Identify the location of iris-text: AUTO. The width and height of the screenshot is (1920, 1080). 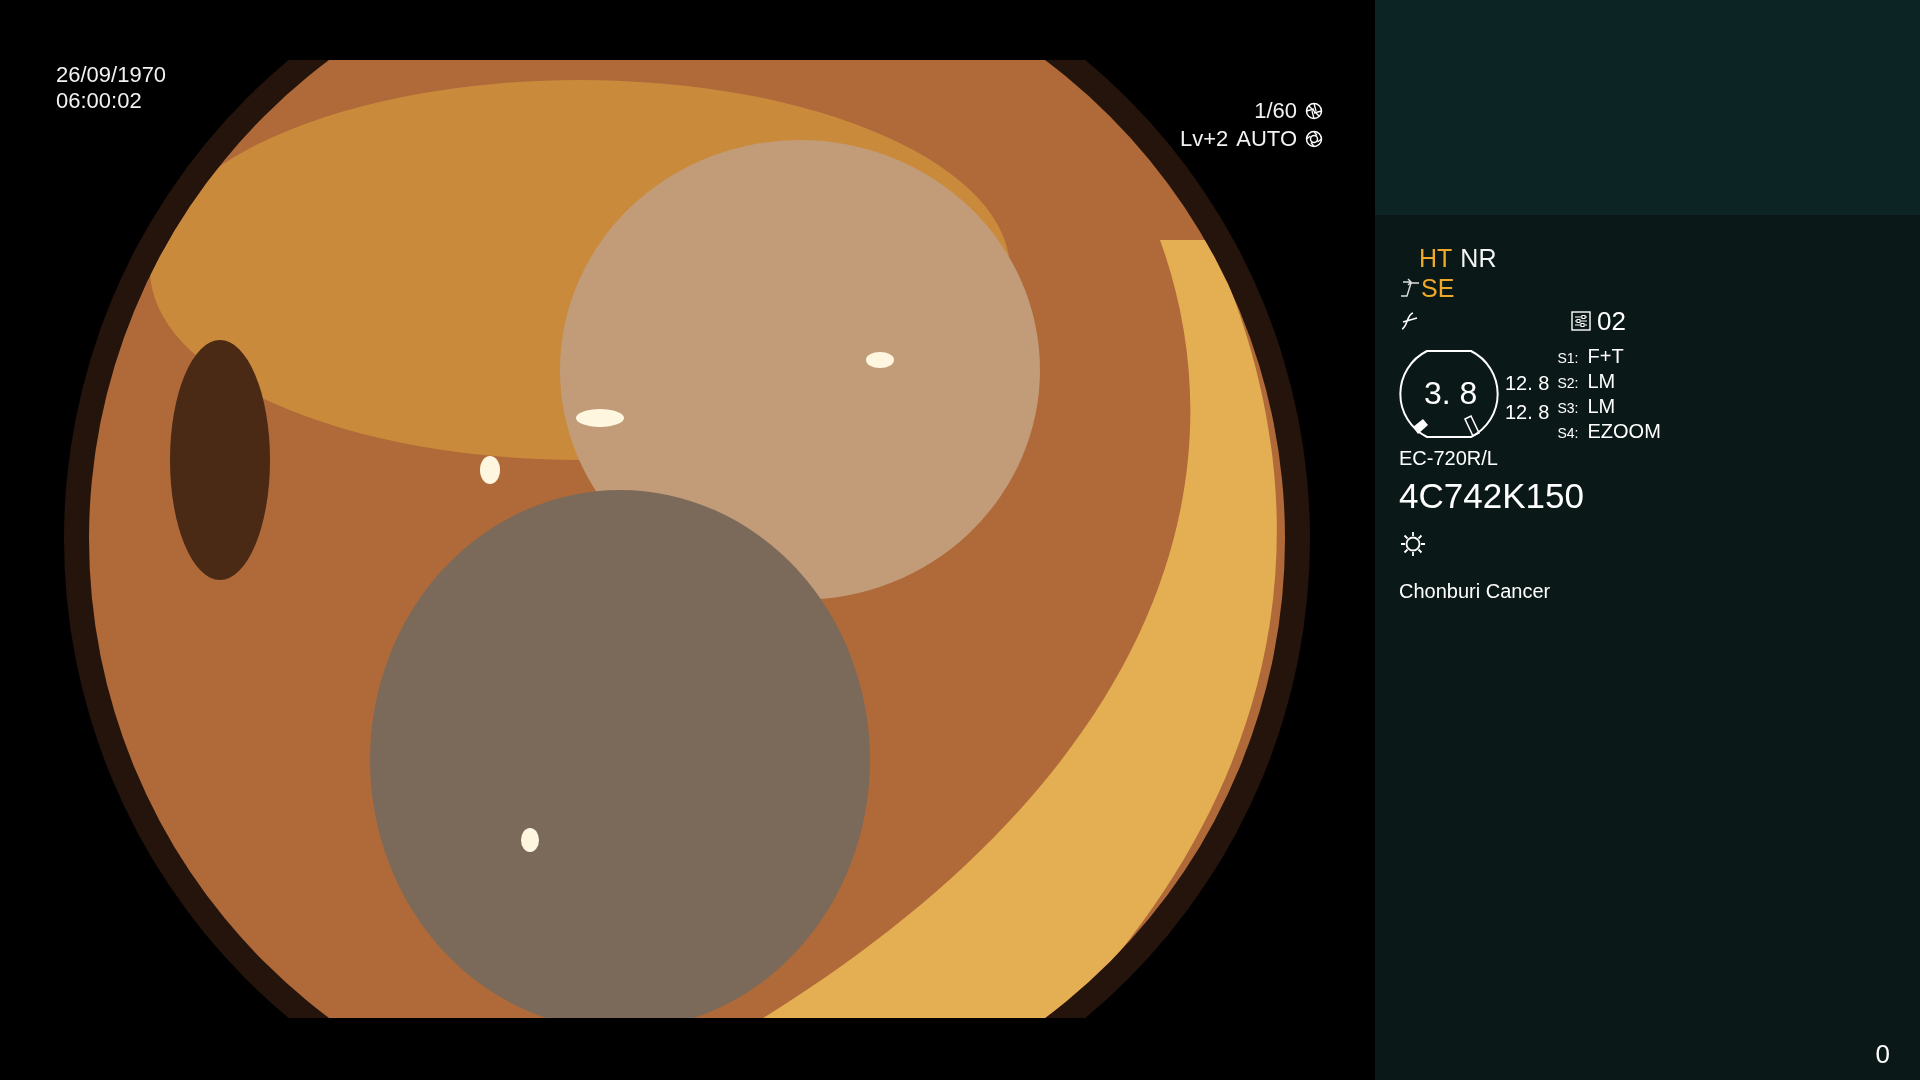
(1266, 139).